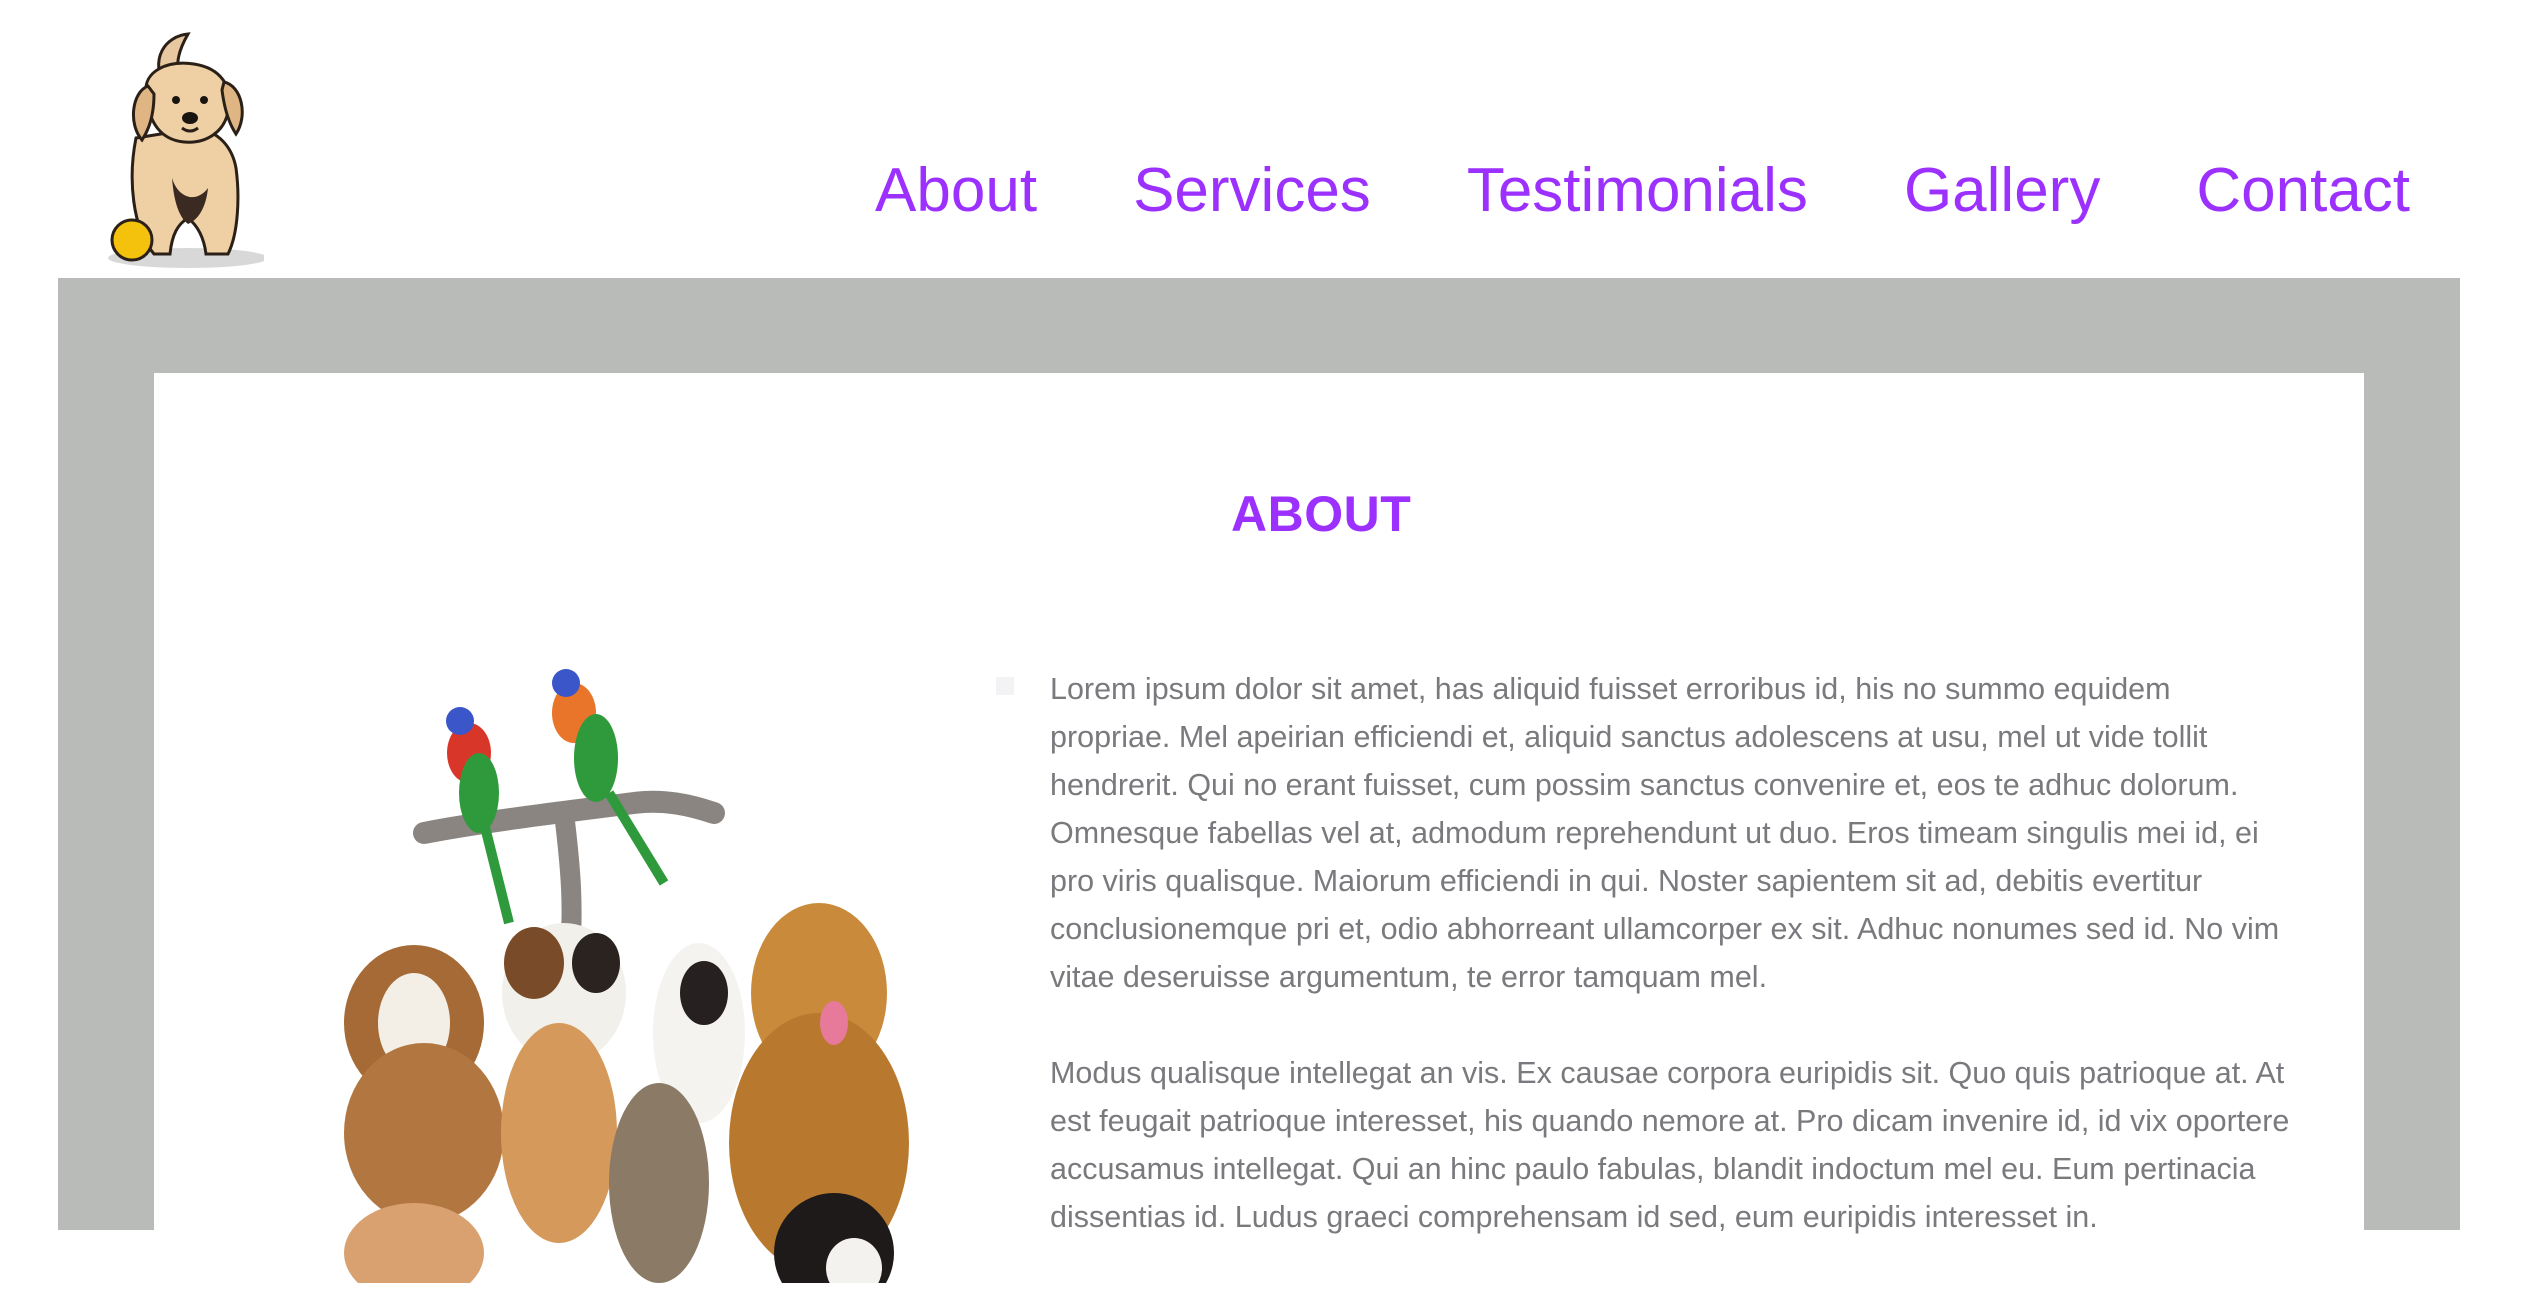  What do you see at coordinates (2303, 191) in the screenshot?
I see `nav-link-contact: Contact` at bounding box center [2303, 191].